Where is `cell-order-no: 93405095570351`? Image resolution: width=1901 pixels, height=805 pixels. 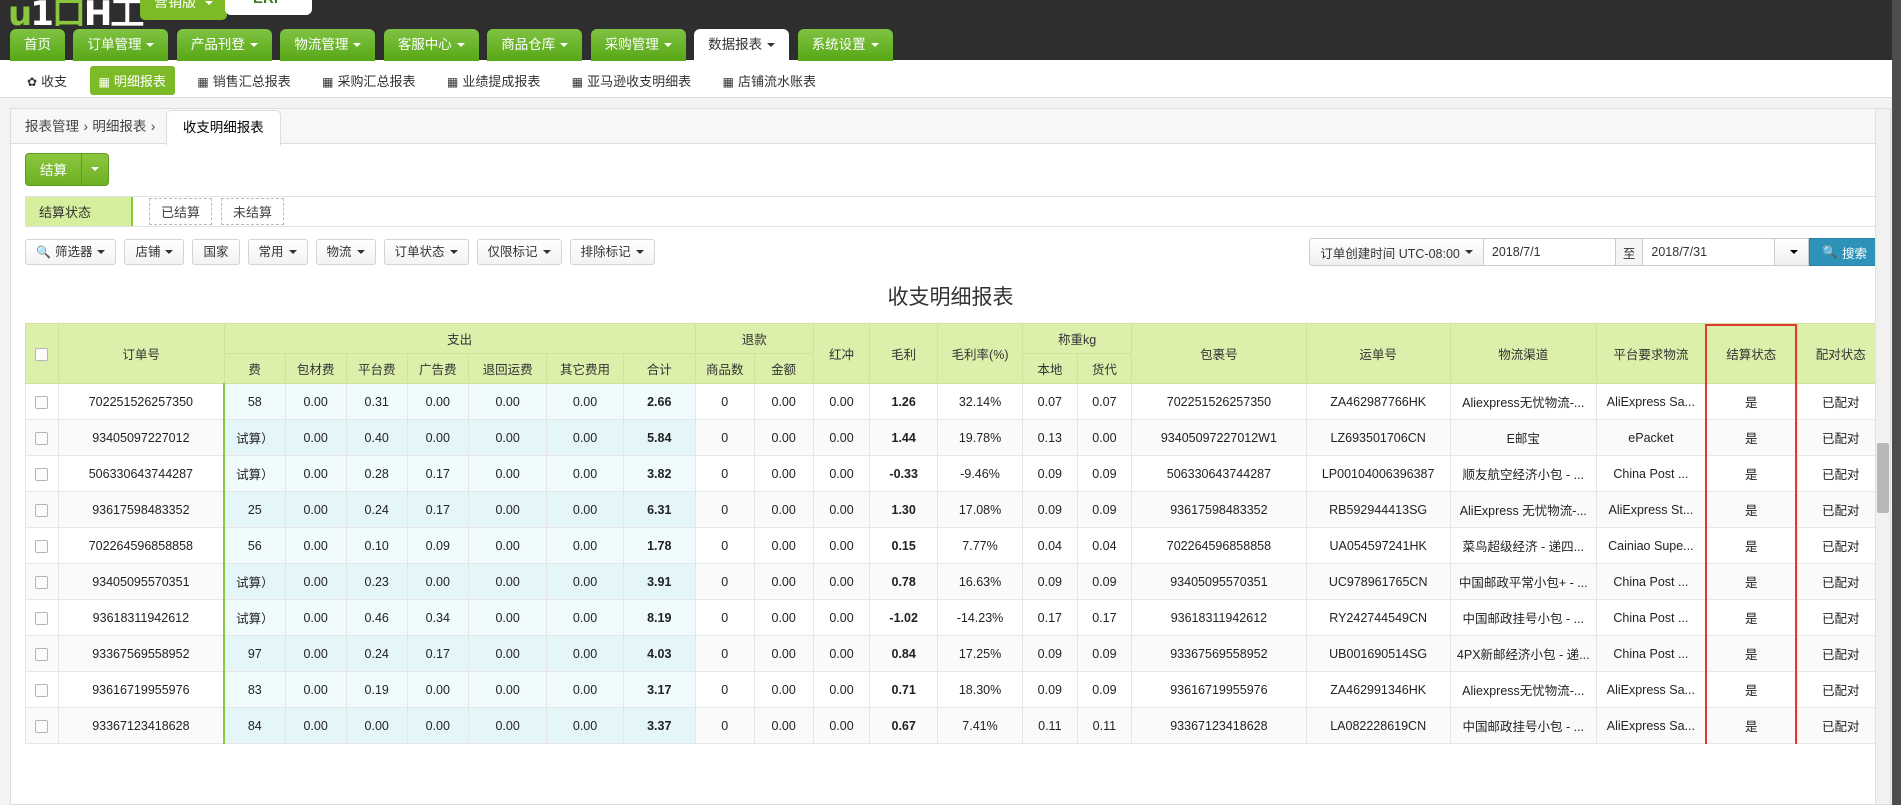 cell-order-no: 93405095570351 is located at coordinates (141, 581).